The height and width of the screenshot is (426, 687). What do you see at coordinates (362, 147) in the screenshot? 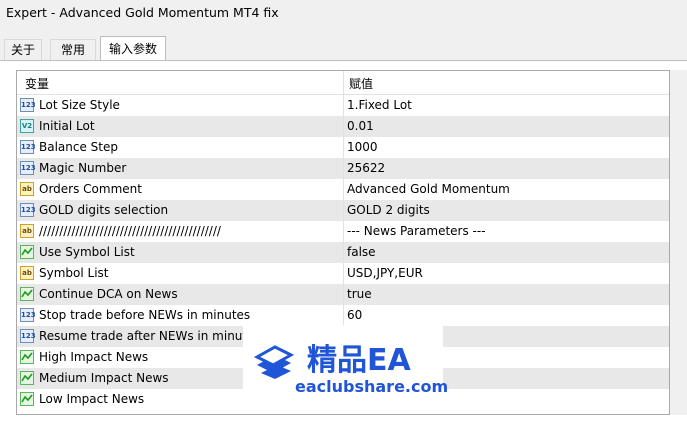
I see `param-value: 1000` at bounding box center [362, 147].